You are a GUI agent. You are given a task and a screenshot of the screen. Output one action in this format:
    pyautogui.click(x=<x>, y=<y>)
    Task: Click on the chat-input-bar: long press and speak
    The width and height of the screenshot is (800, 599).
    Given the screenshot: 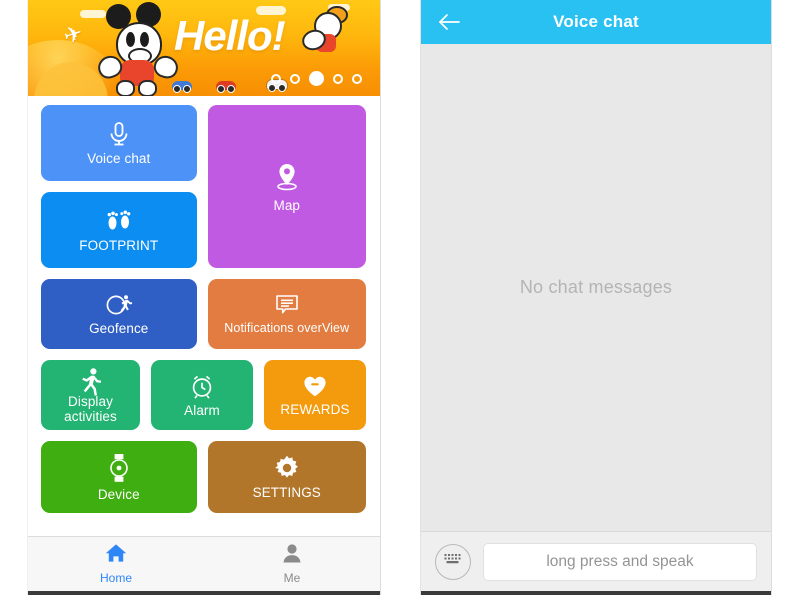 What is the action you would take?
    pyautogui.click(x=596, y=561)
    